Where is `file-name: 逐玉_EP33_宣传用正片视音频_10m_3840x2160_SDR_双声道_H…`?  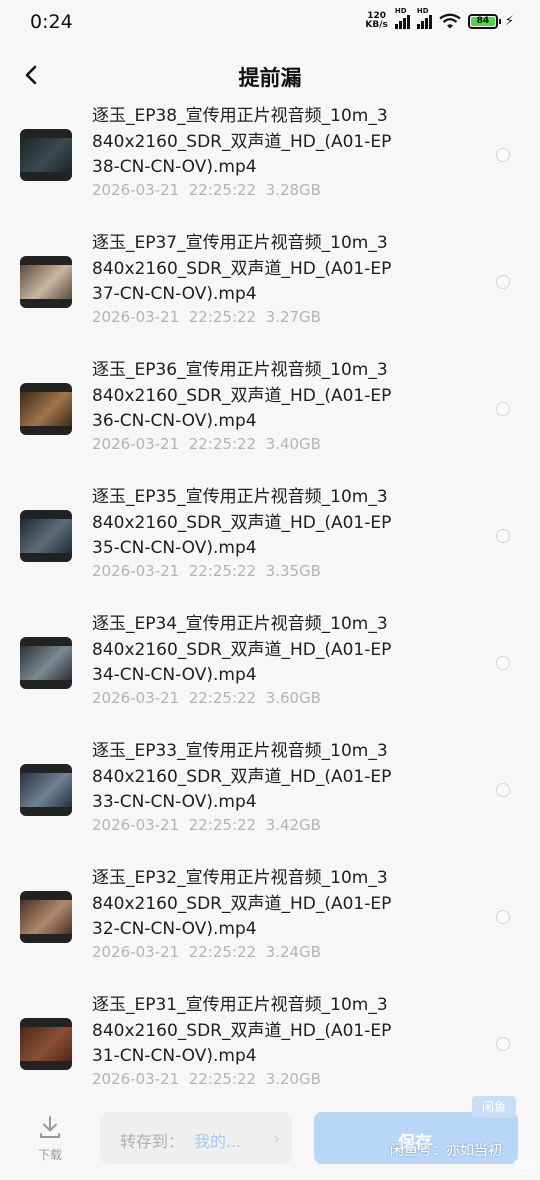 file-name: 逐玉_EP33_宣传用正片视音频_10m_3840x2160_SDR_双声道_H… is located at coordinates (242, 776).